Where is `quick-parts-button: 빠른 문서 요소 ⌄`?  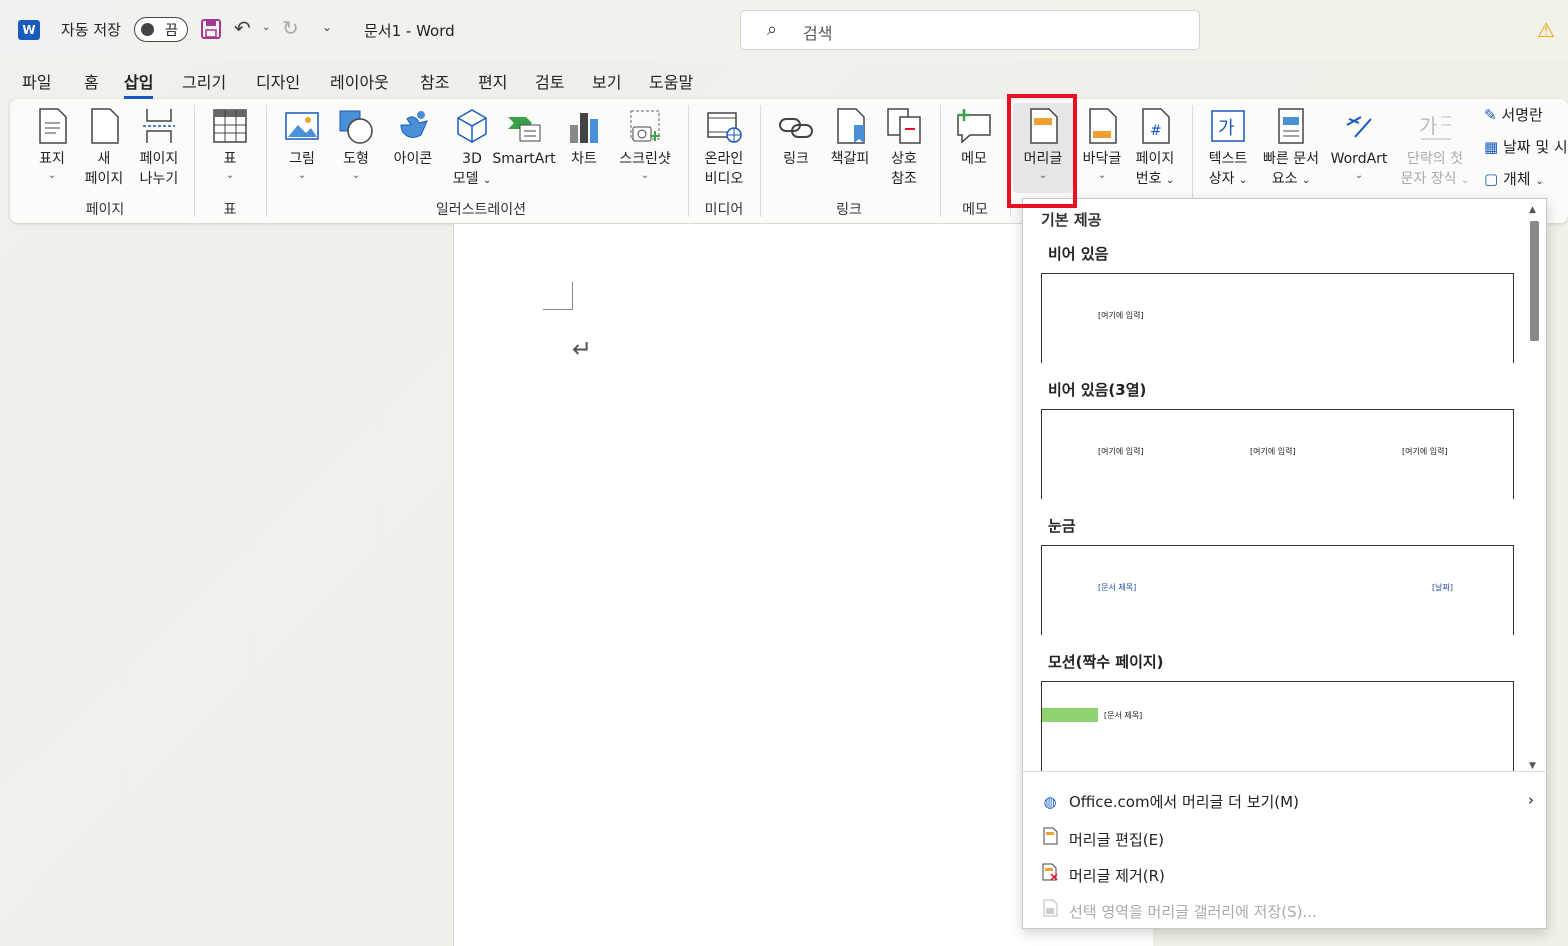
quick-parts-button: 빠른 문서 요소 ⌄ is located at coordinates (1291, 149).